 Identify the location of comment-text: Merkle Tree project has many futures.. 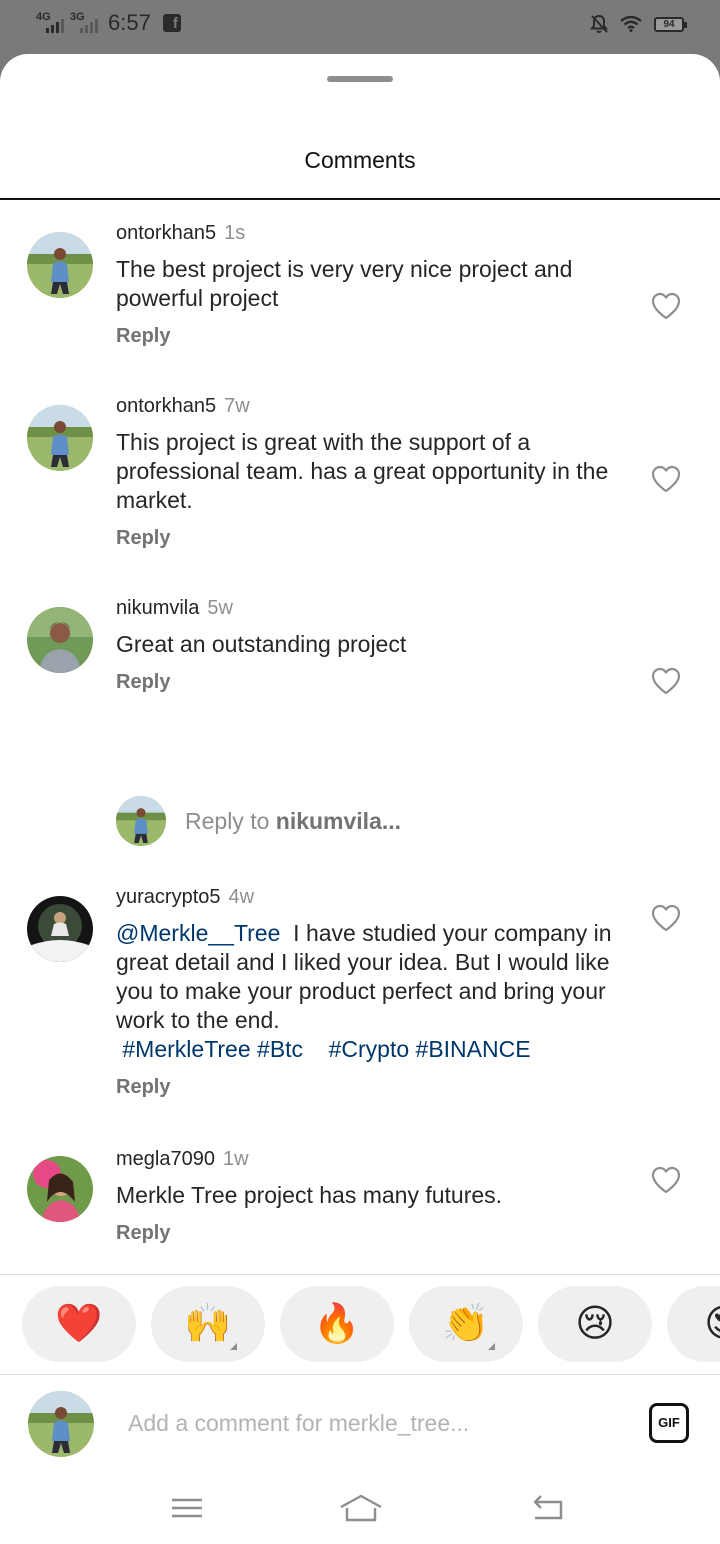
(309, 1195).